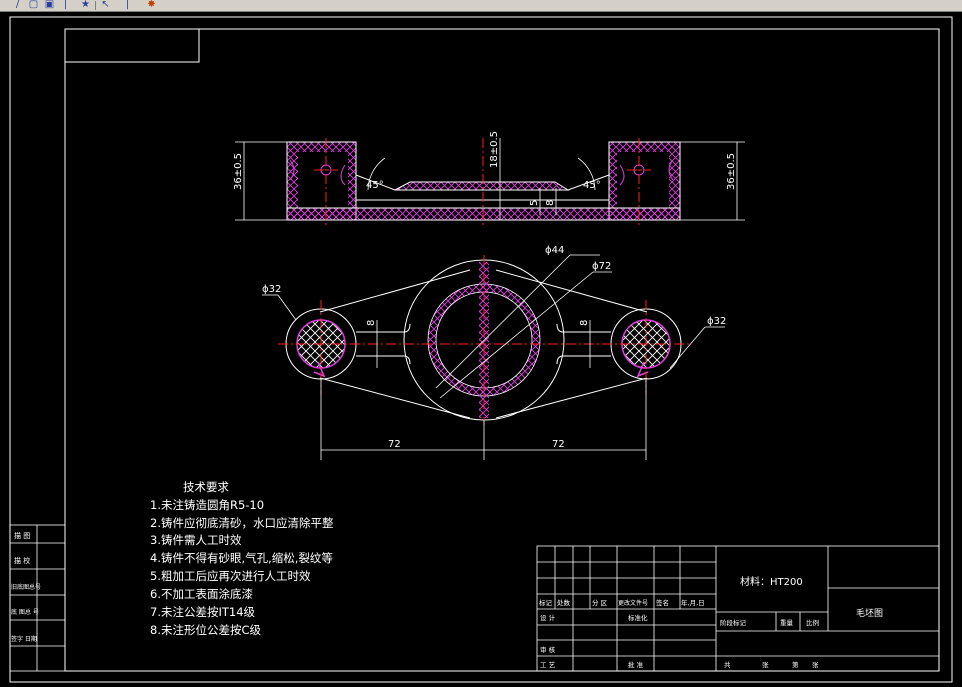  I want to click on dim-phi72: ϕ72, so click(601, 266).